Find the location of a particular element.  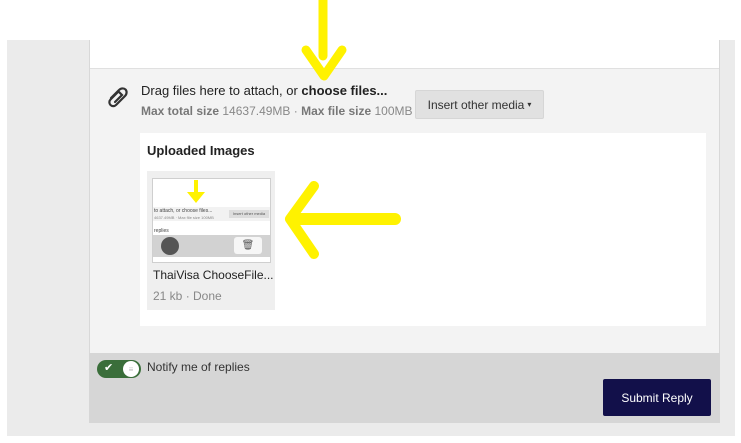

toggle-knob: ≡ is located at coordinates (131, 369).